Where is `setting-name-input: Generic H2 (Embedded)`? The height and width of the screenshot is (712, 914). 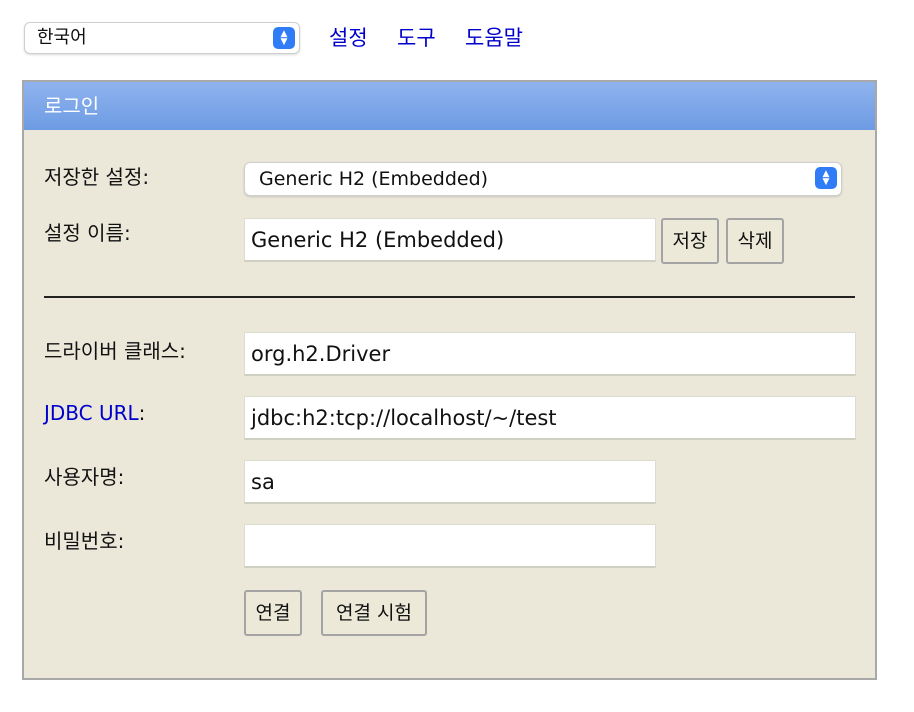
setting-name-input: Generic H2 (Embedded) is located at coordinates (450, 240).